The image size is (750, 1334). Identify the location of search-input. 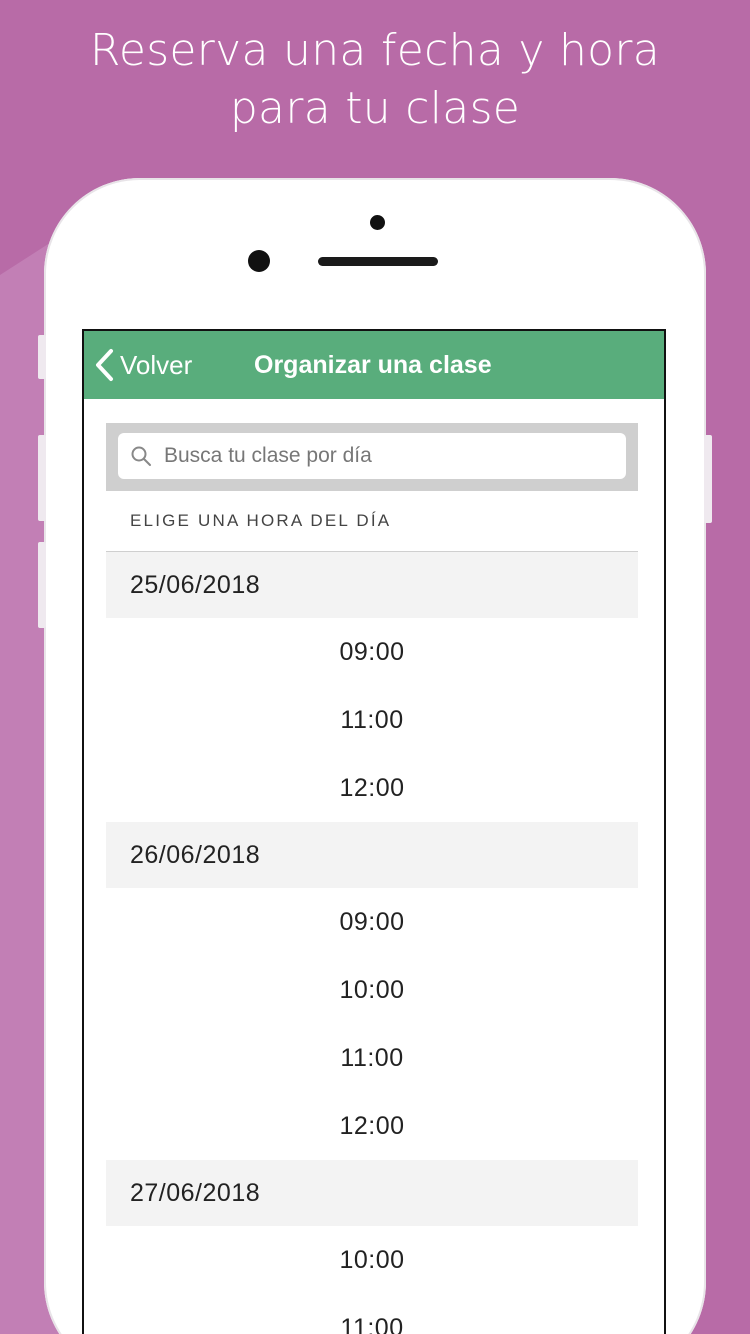
(384, 456).